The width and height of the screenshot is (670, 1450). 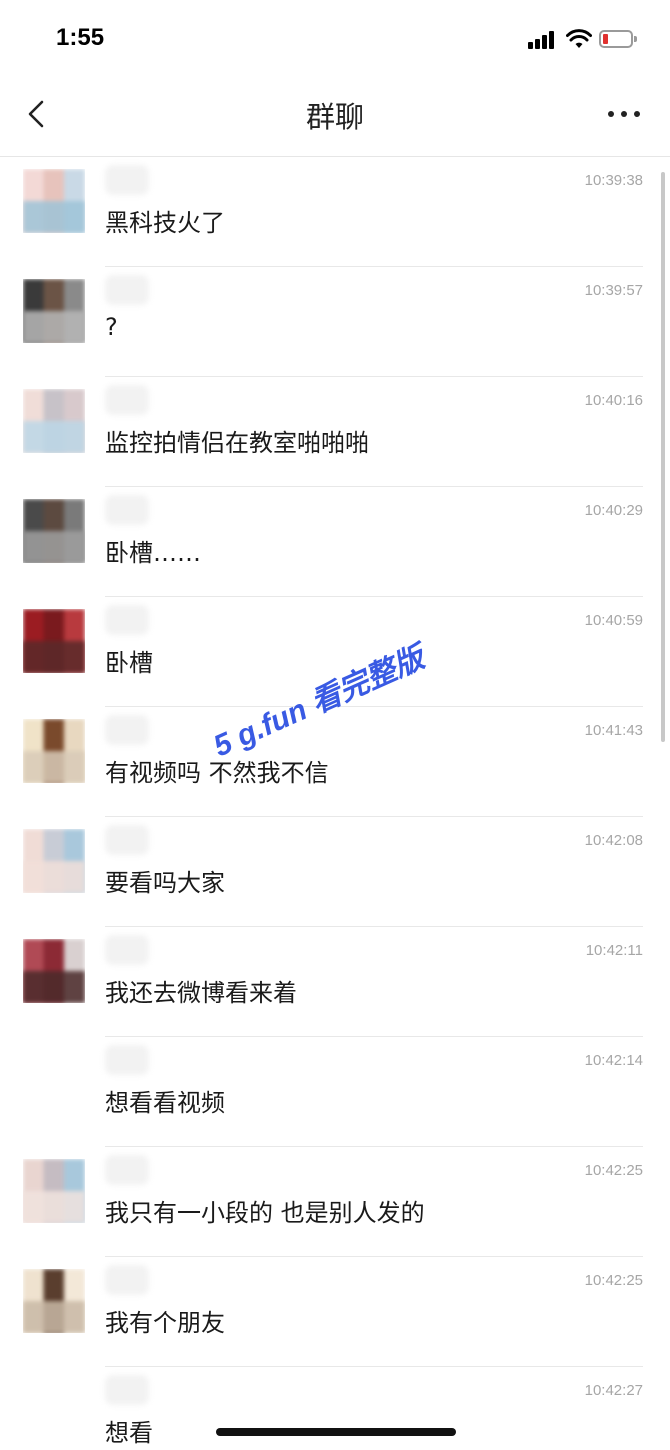 What do you see at coordinates (579, 38) in the screenshot?
I see `wifi-icon` at bounding box center [579, 38].